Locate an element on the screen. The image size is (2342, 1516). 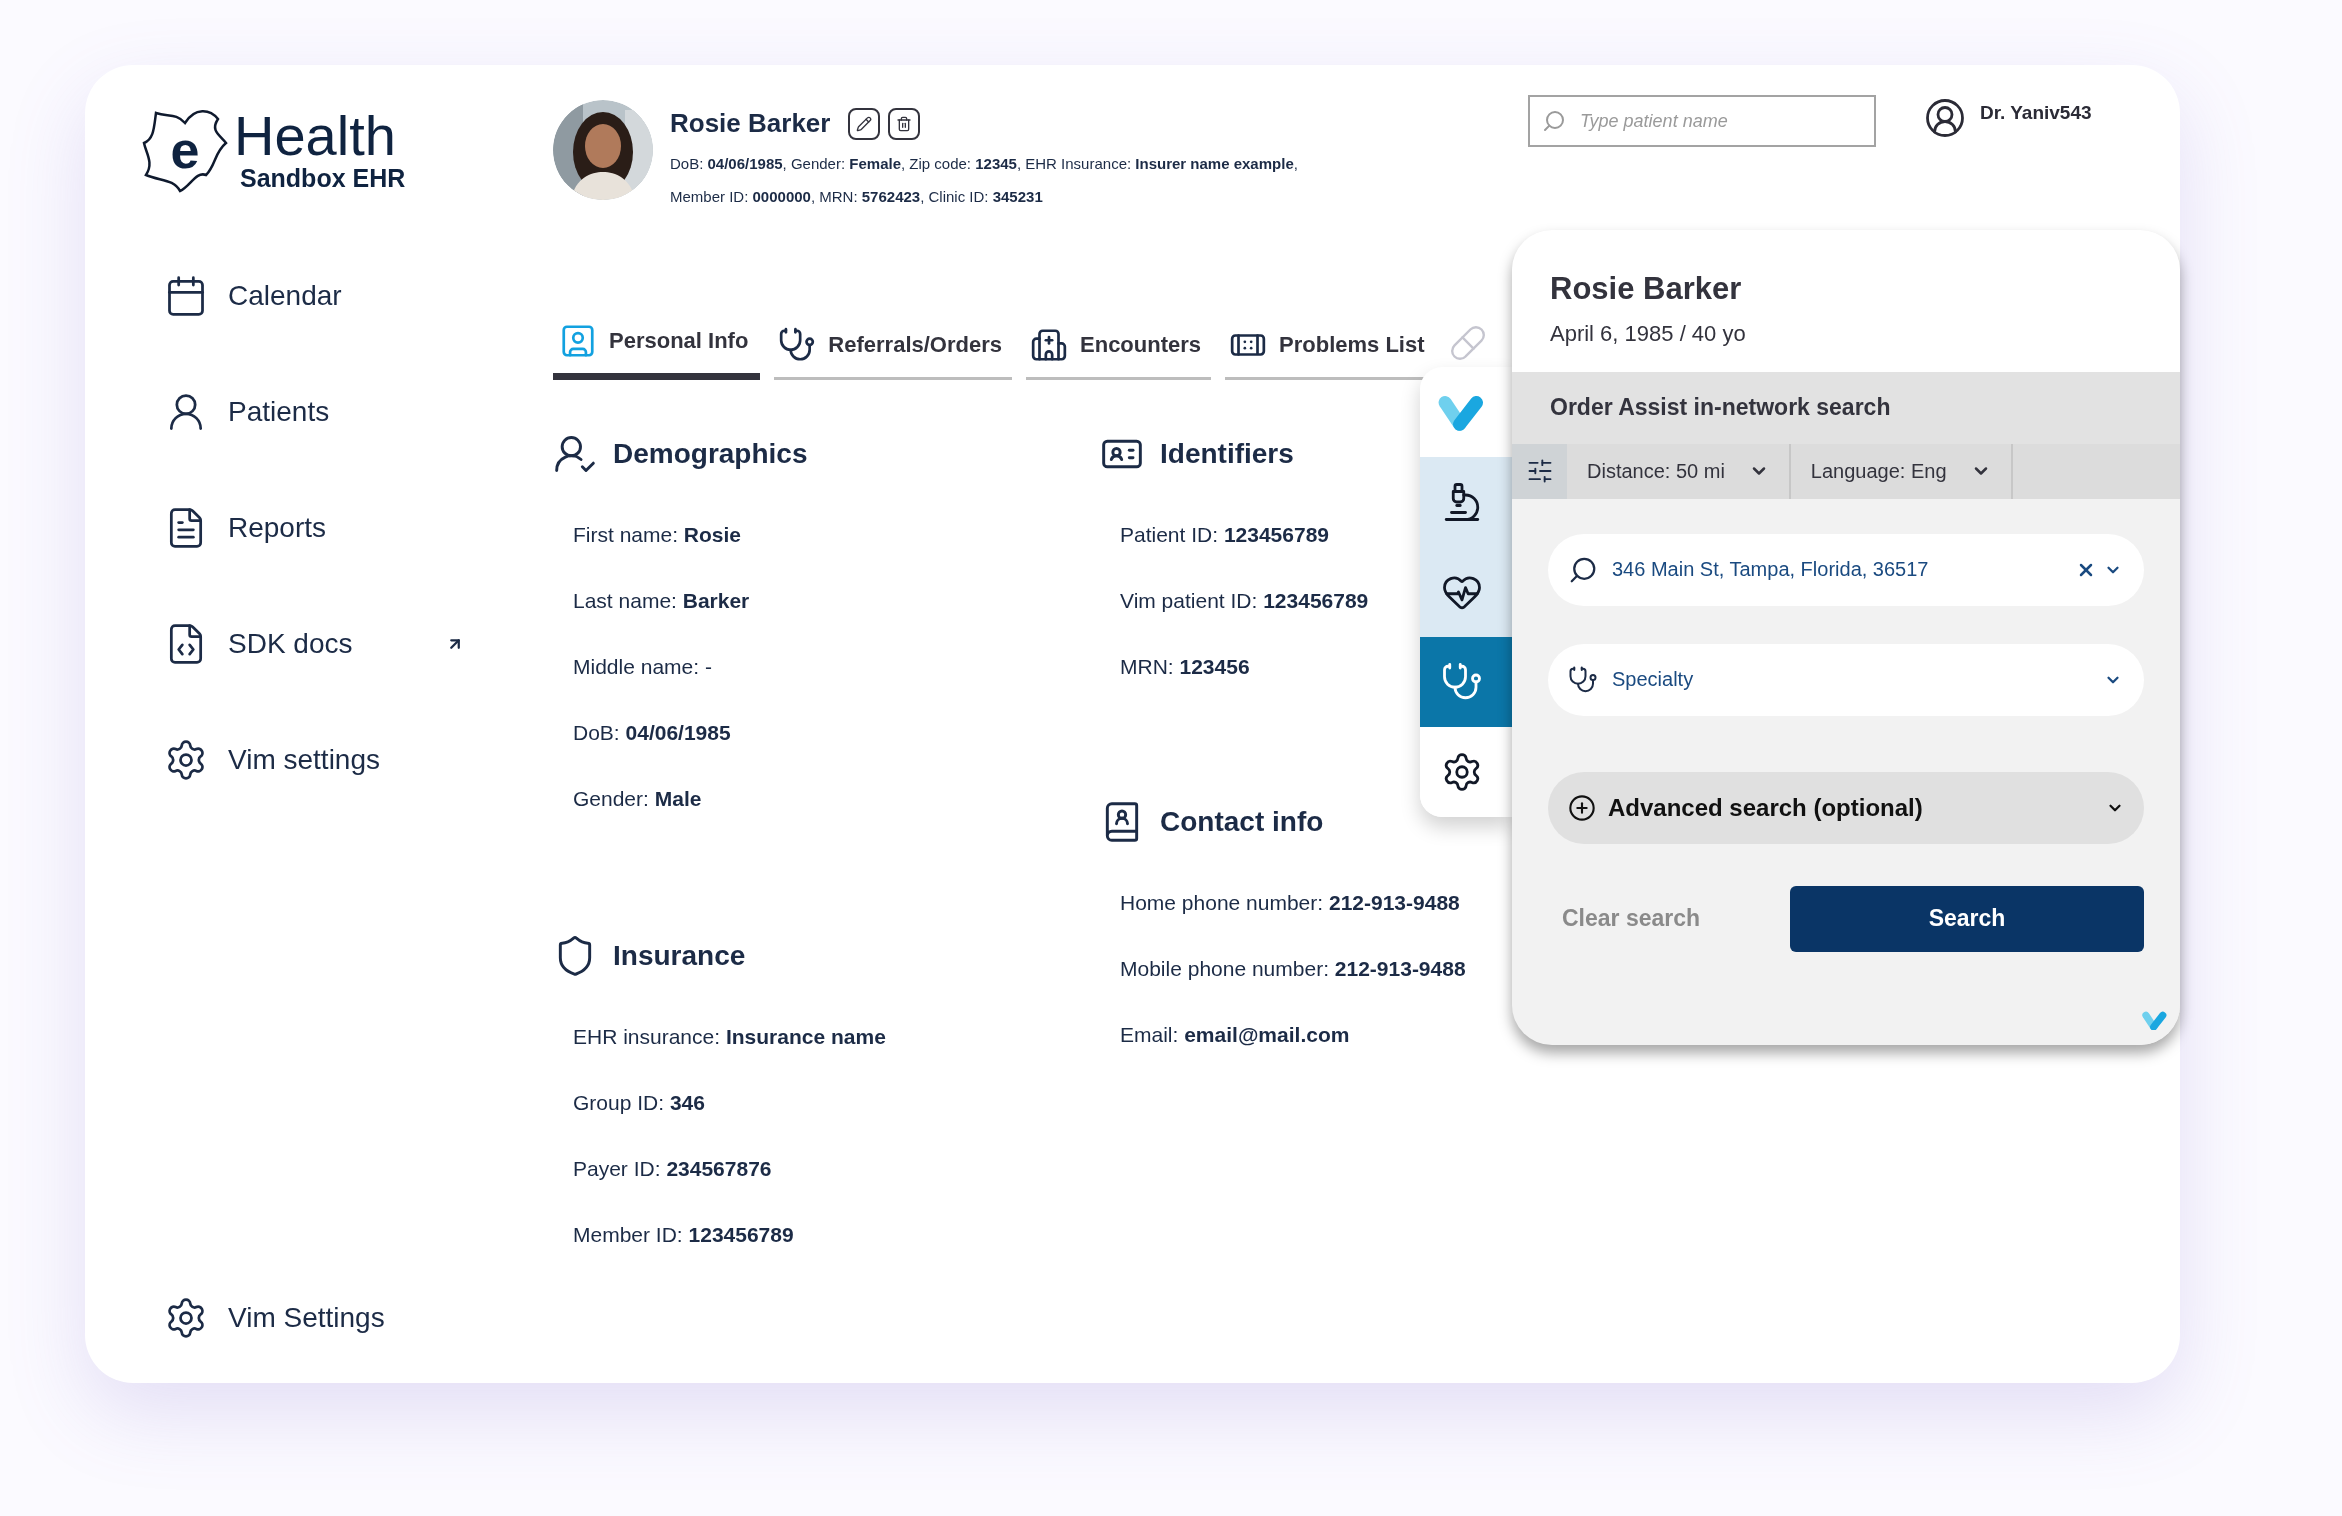
user-avatar-icon is located at coordinates (1944, 118).